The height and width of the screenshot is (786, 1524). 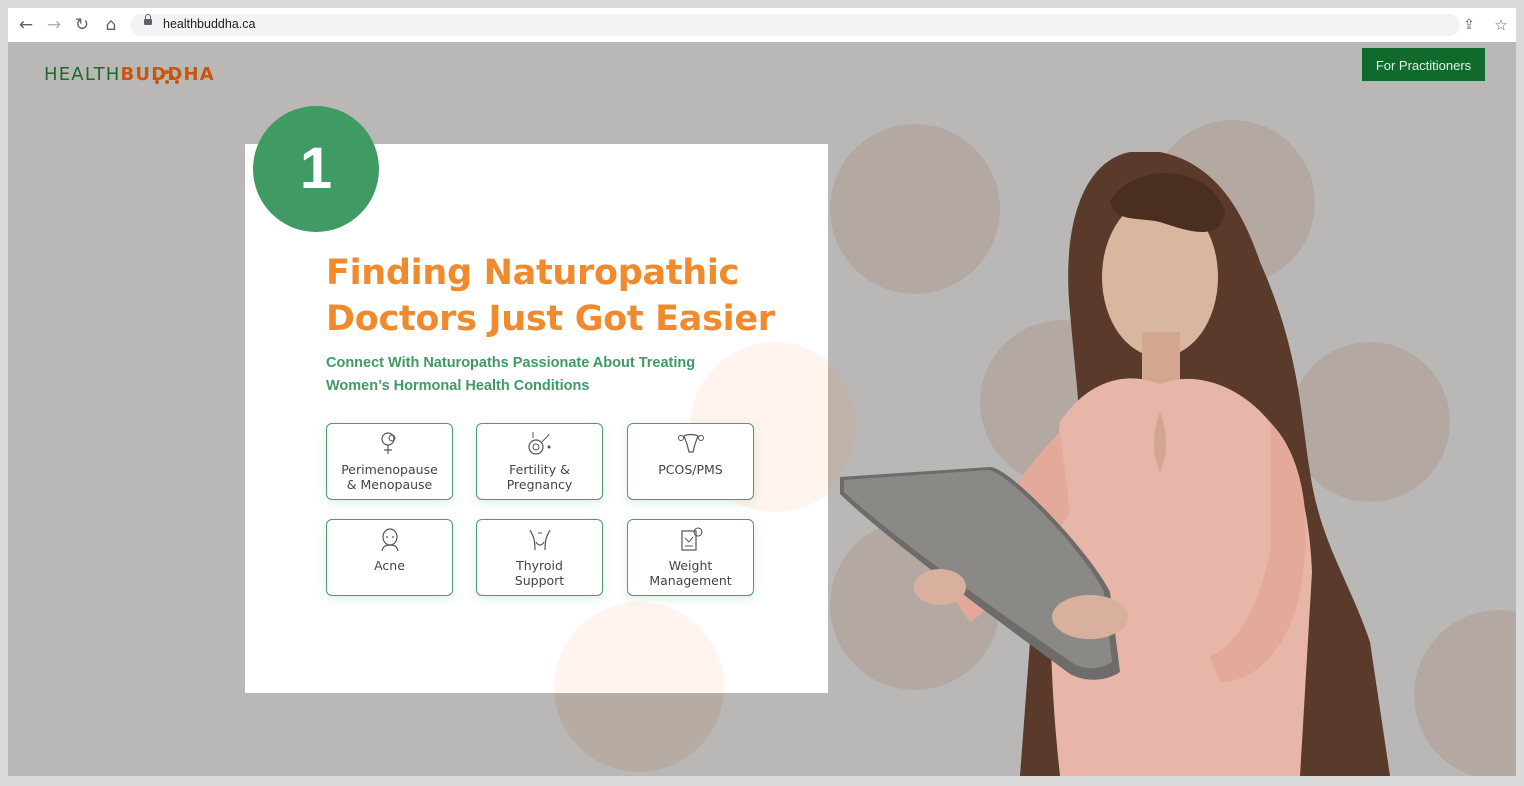 I want to click on female-symbol-moon-icon, so click(x=388, y=443).